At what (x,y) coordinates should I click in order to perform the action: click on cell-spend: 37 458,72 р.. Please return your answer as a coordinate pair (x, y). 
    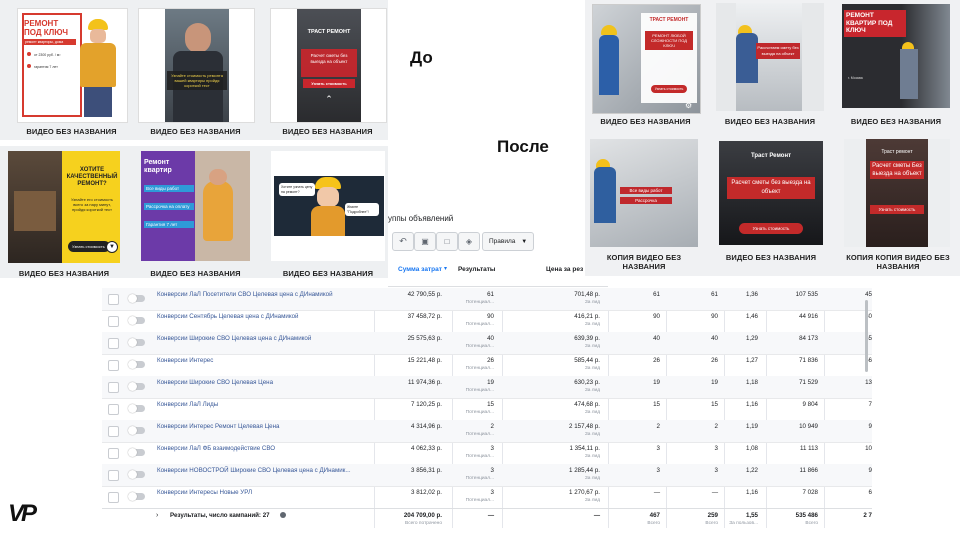
    Looking at the image, I should click on (424, 316).